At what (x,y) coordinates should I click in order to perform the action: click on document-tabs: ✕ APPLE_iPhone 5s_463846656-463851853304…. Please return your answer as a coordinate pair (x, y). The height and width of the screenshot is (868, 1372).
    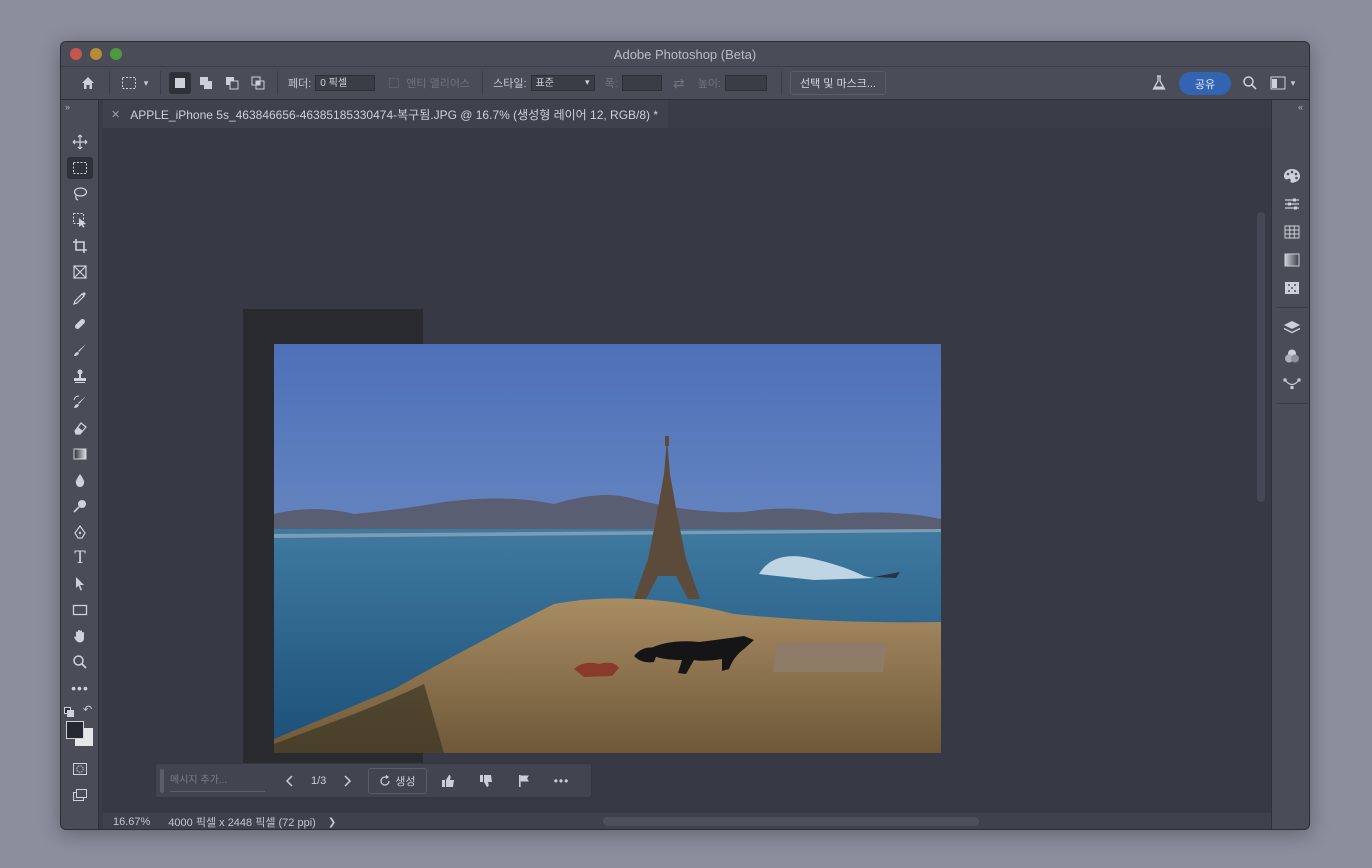
    Looking at the image, I should click on (687, 114).